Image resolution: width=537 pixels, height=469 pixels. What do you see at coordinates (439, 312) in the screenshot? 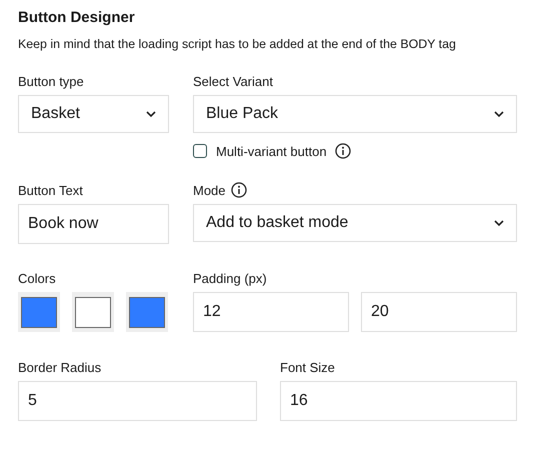
I see `padding-input: 20` at bounding box center [439, 312].